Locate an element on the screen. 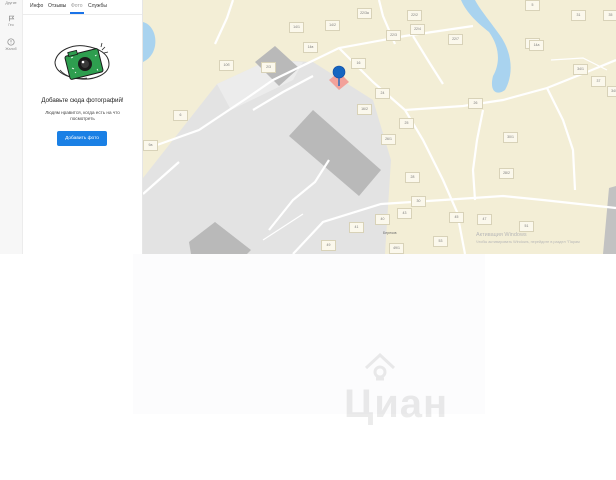 Image resolution: width=616 pixels, height=480 pixels. building-label: 47 is located at coordinates (484, 219).